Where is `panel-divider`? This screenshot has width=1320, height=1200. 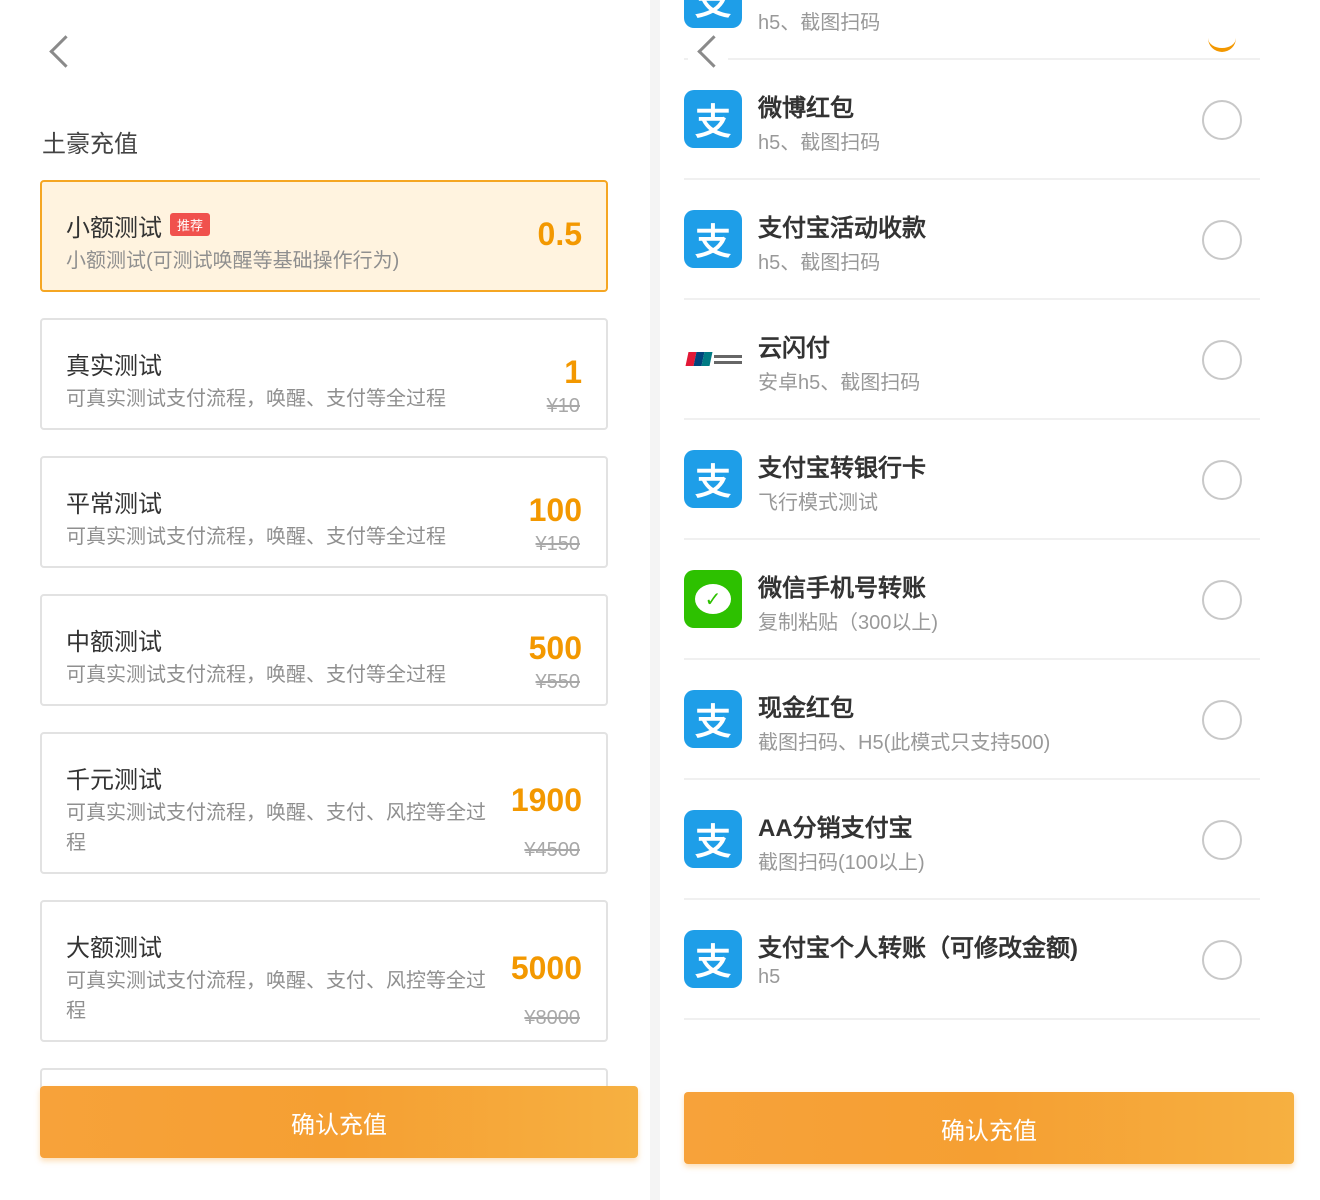 panel-divider is located at coordinates (655, 600).